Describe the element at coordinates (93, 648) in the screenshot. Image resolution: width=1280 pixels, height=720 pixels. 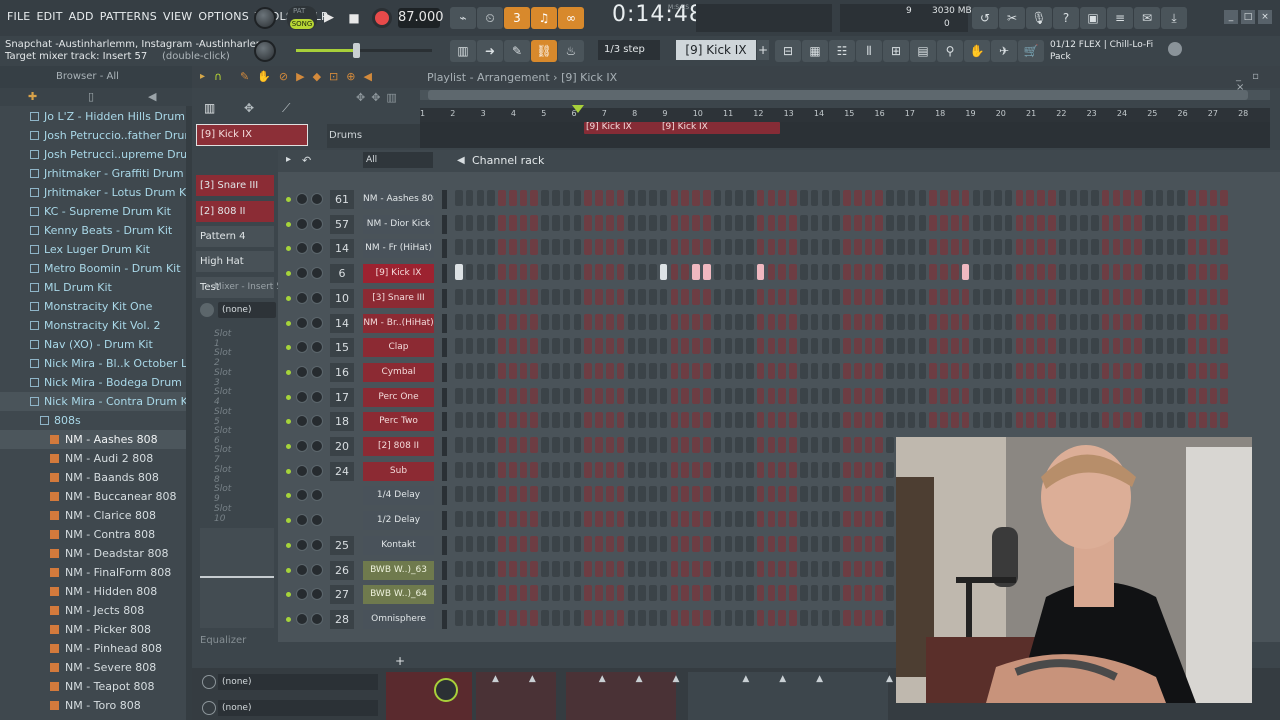
I see `browser-item: NM - Pinhead 808` at that location.